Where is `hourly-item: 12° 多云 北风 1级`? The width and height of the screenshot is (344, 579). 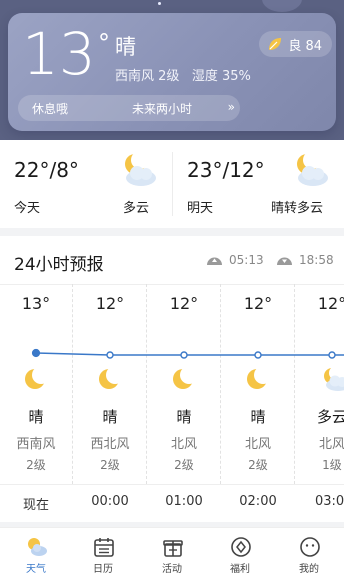
hourly-item: 12° 多云 北风 1级 is located at coordinates (319, 385).